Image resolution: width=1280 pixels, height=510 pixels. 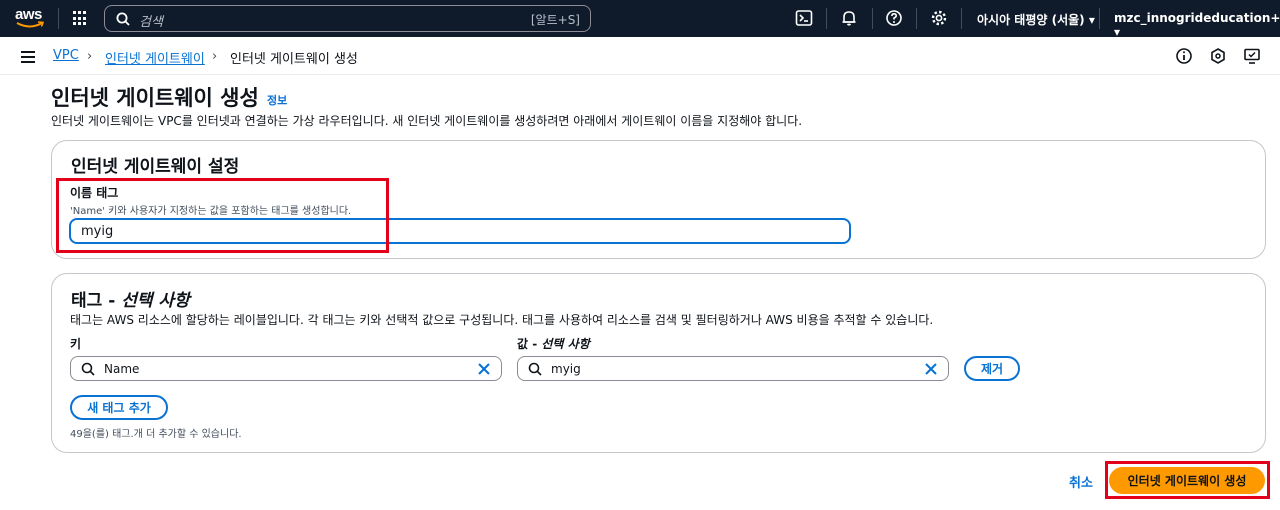 What do you see at coordinates (1081, 481) in the screenshot?
I see `cancel-button: 취소` at bounding box center [1081, 481].